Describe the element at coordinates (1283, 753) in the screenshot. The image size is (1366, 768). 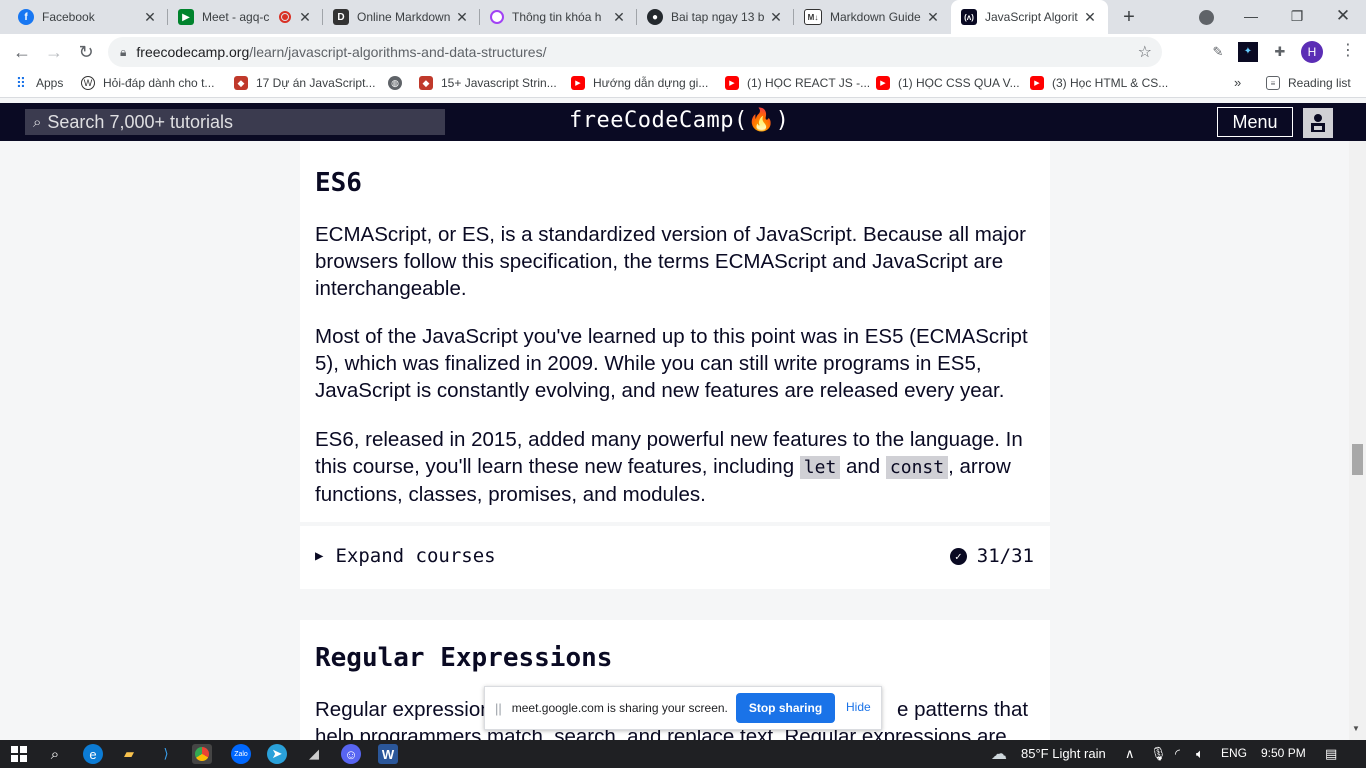
I see `clock: 9:50 PM` at that location.